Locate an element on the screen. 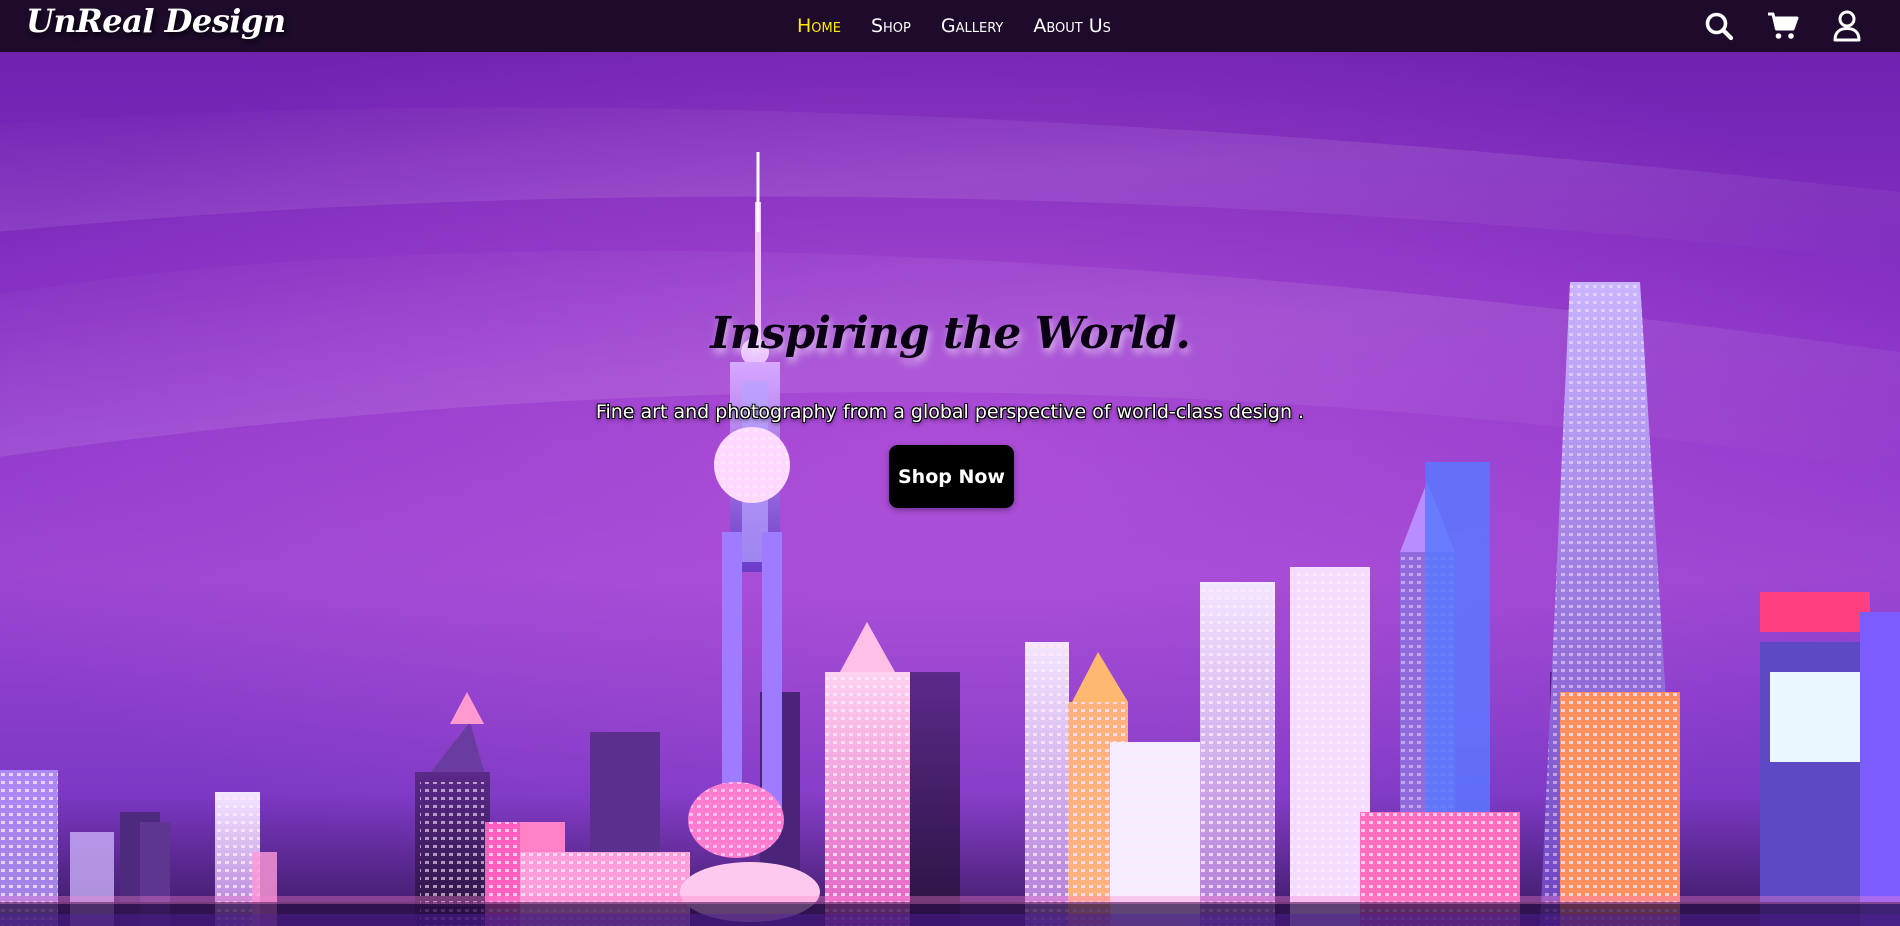 This screenshot has height=926, width=1900. hero-title: Inspiring the World. is located at coordinates (950, 333).